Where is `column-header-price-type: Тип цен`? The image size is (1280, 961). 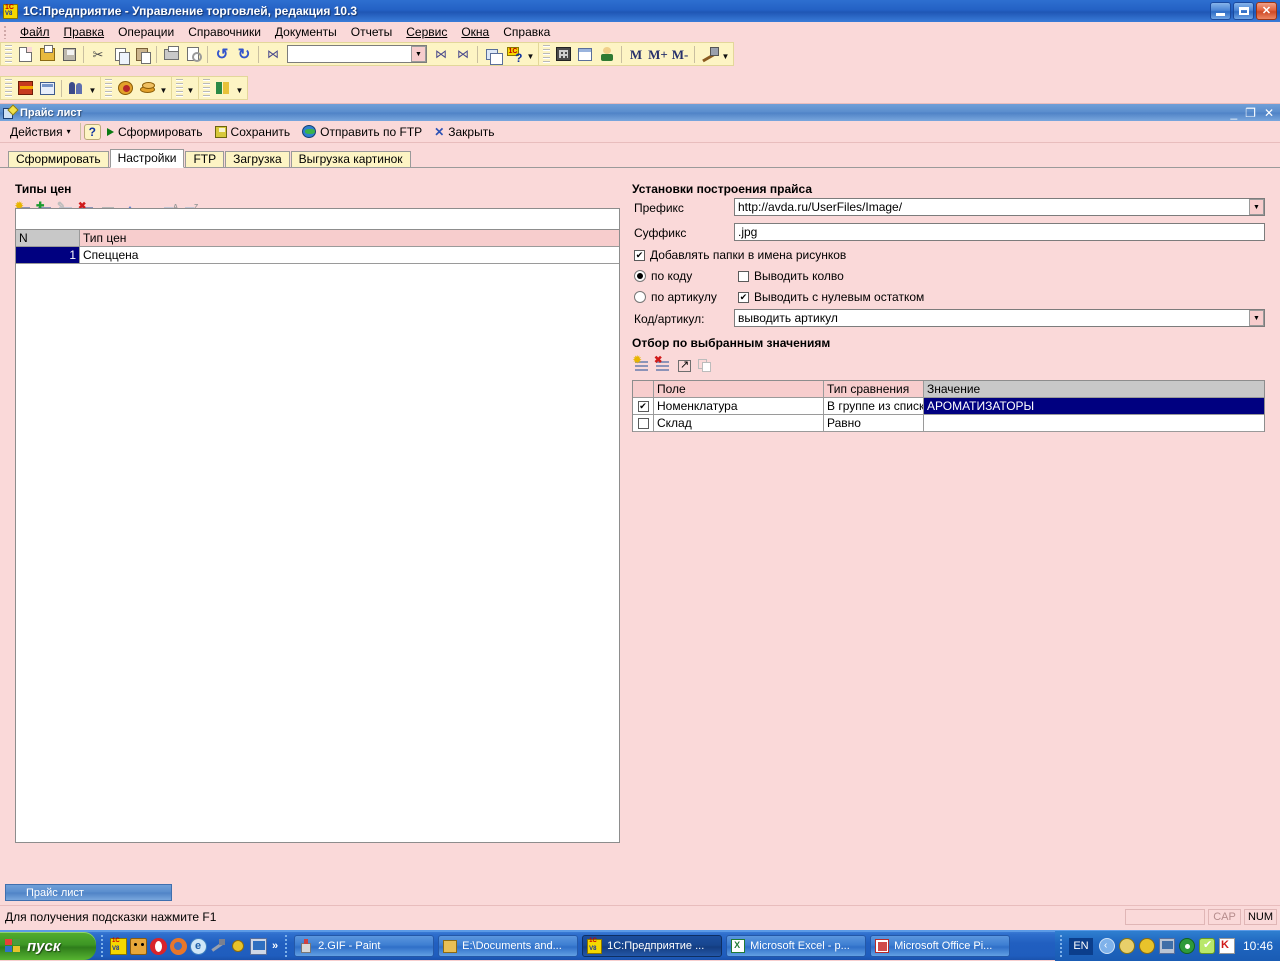
column-header-price-type: Тип цен is located at coordinates (349, 238).